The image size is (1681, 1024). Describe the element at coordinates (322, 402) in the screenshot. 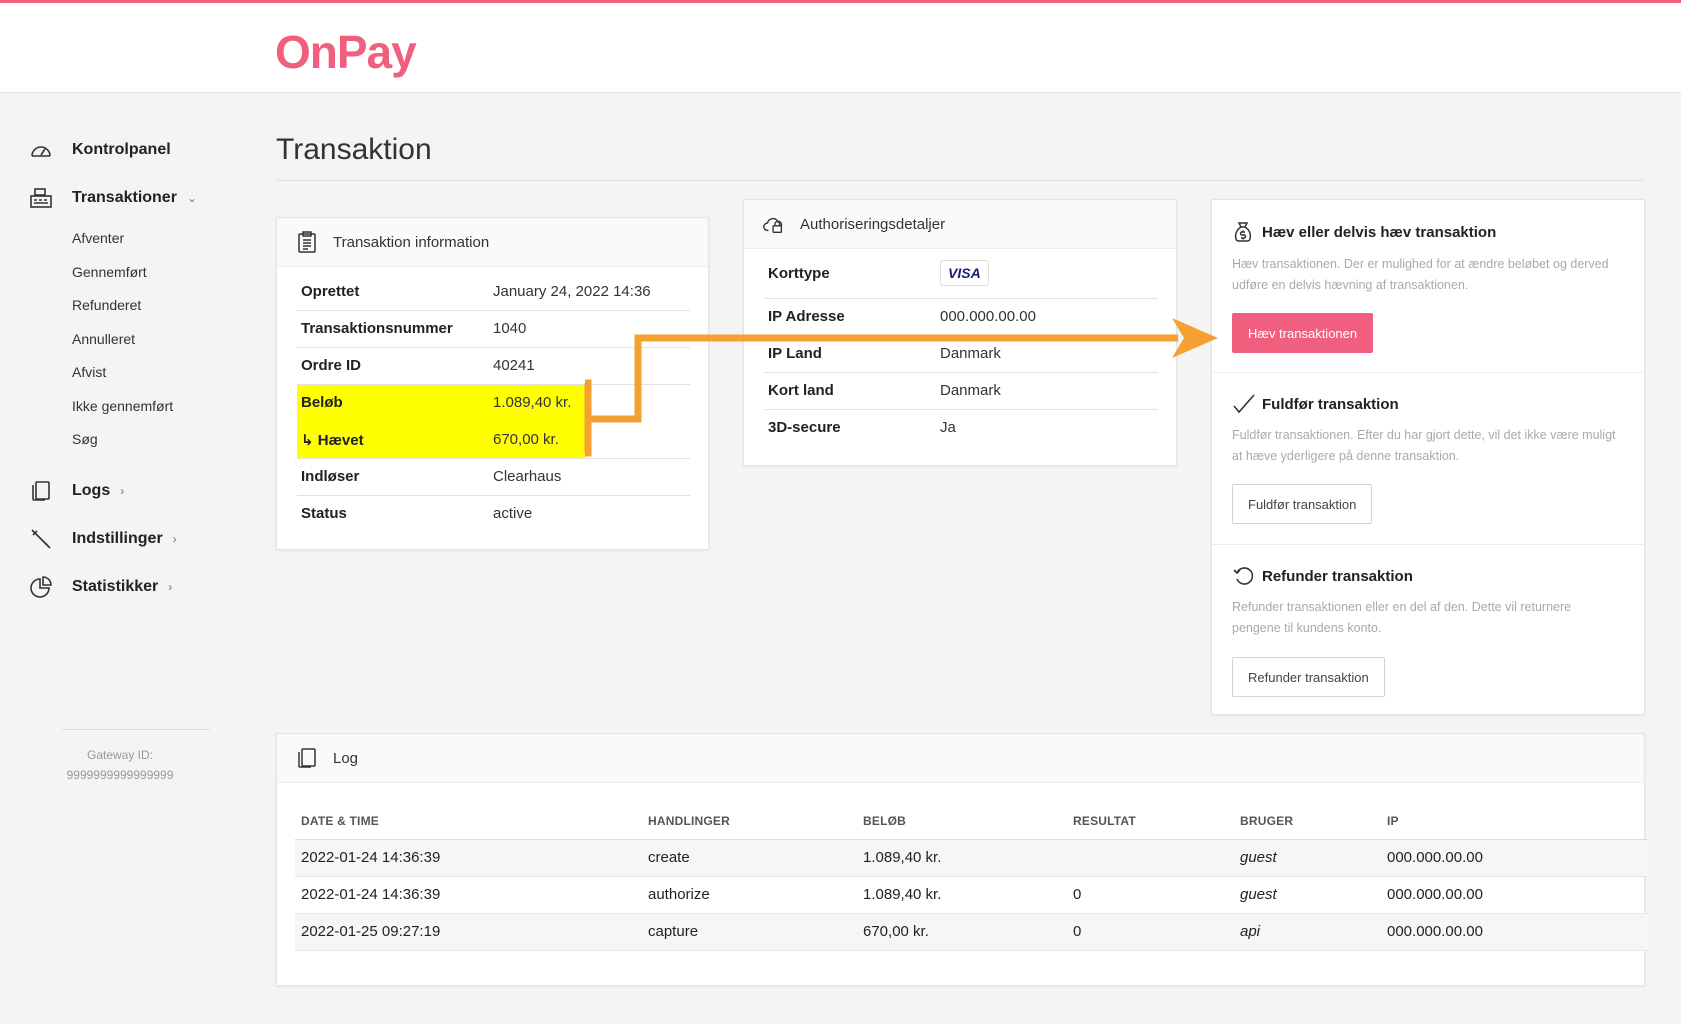

I see `info-key: Beløb` at that location.